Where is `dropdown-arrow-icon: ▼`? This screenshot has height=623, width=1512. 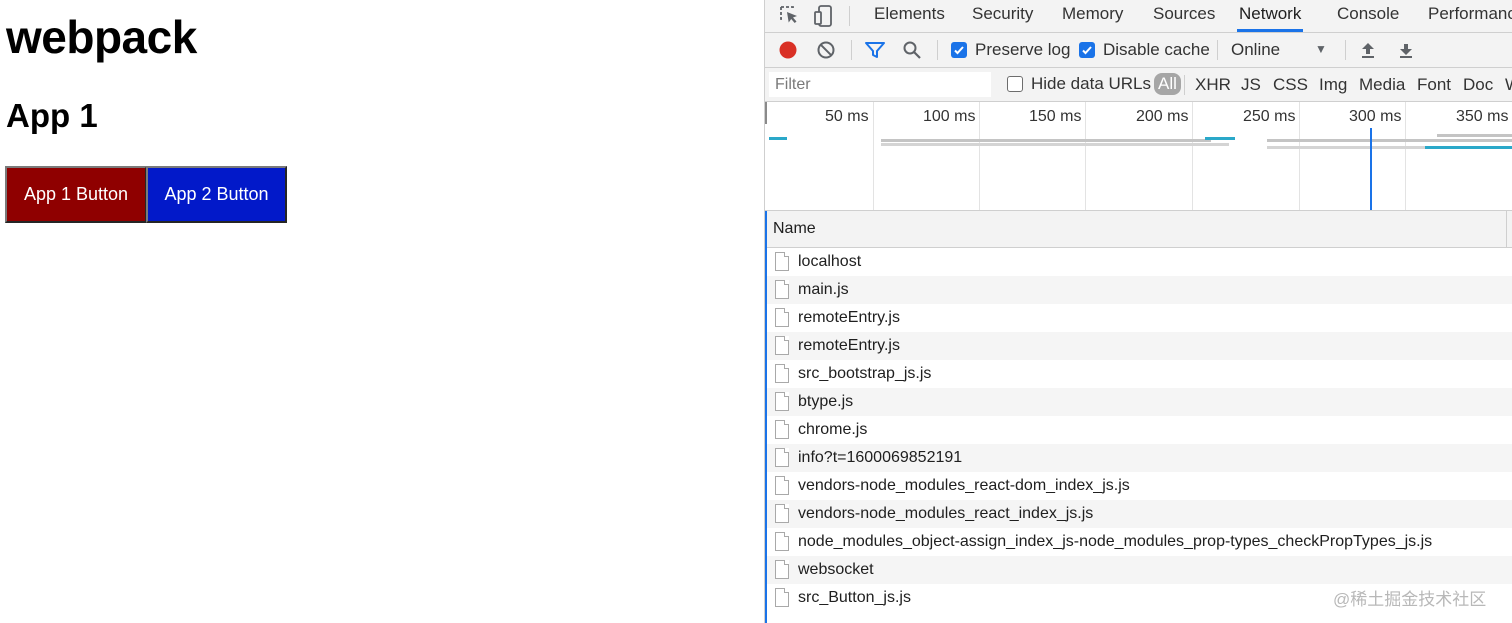
dropdown-arrow-icon: ▼ is located at coordinates (1321, 49).